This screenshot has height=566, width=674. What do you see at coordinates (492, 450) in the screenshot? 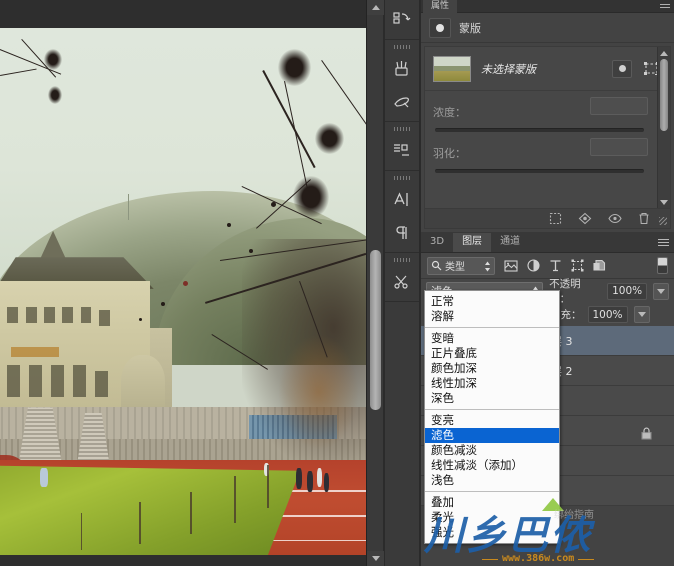
I see `menu-item-color-dodge: 颜色减淡` at bounding box center [492, 450].